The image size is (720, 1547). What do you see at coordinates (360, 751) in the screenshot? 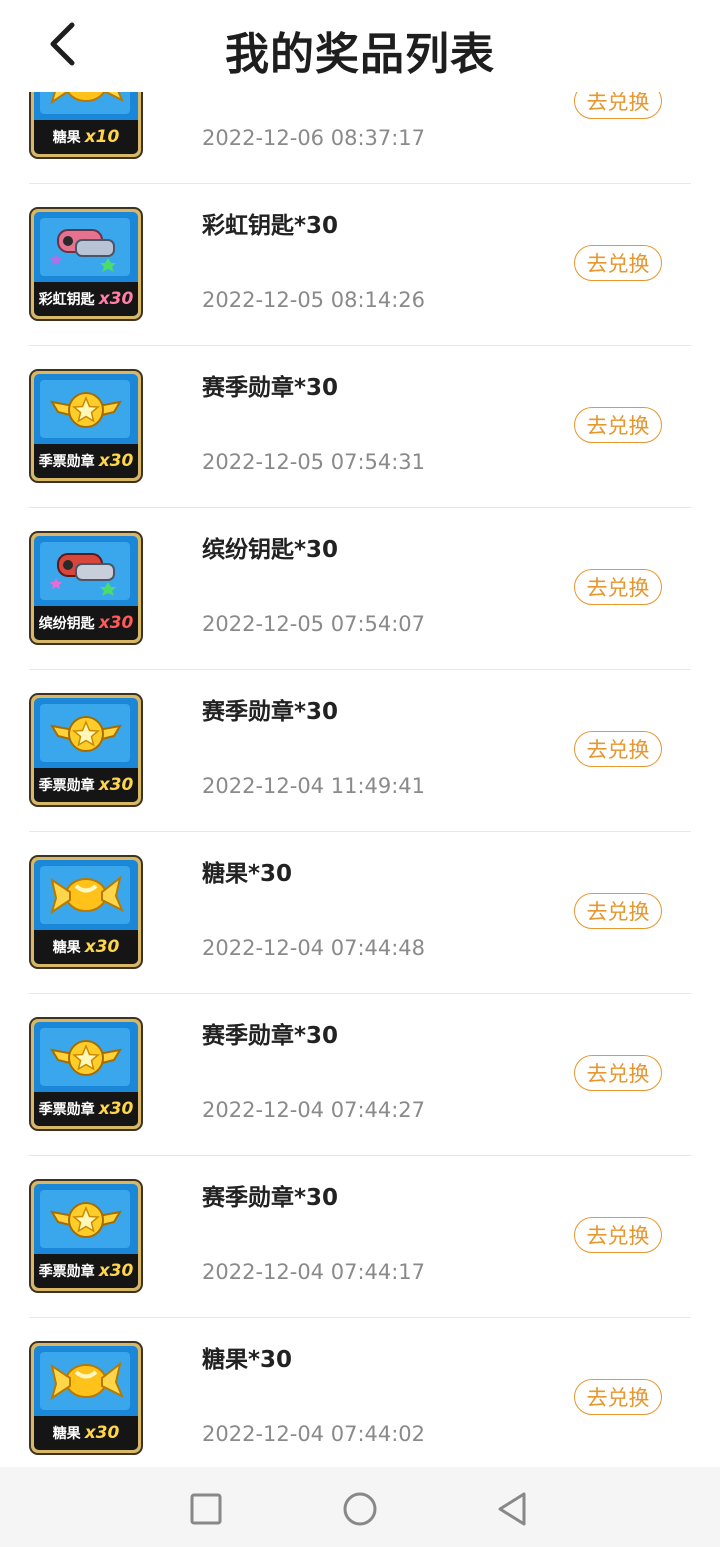
I see `prize-row: 季票勋章 x30 赛季勋章*30 2022-12-04 11:49:41 去兑换` at bounding box center [360, 751].